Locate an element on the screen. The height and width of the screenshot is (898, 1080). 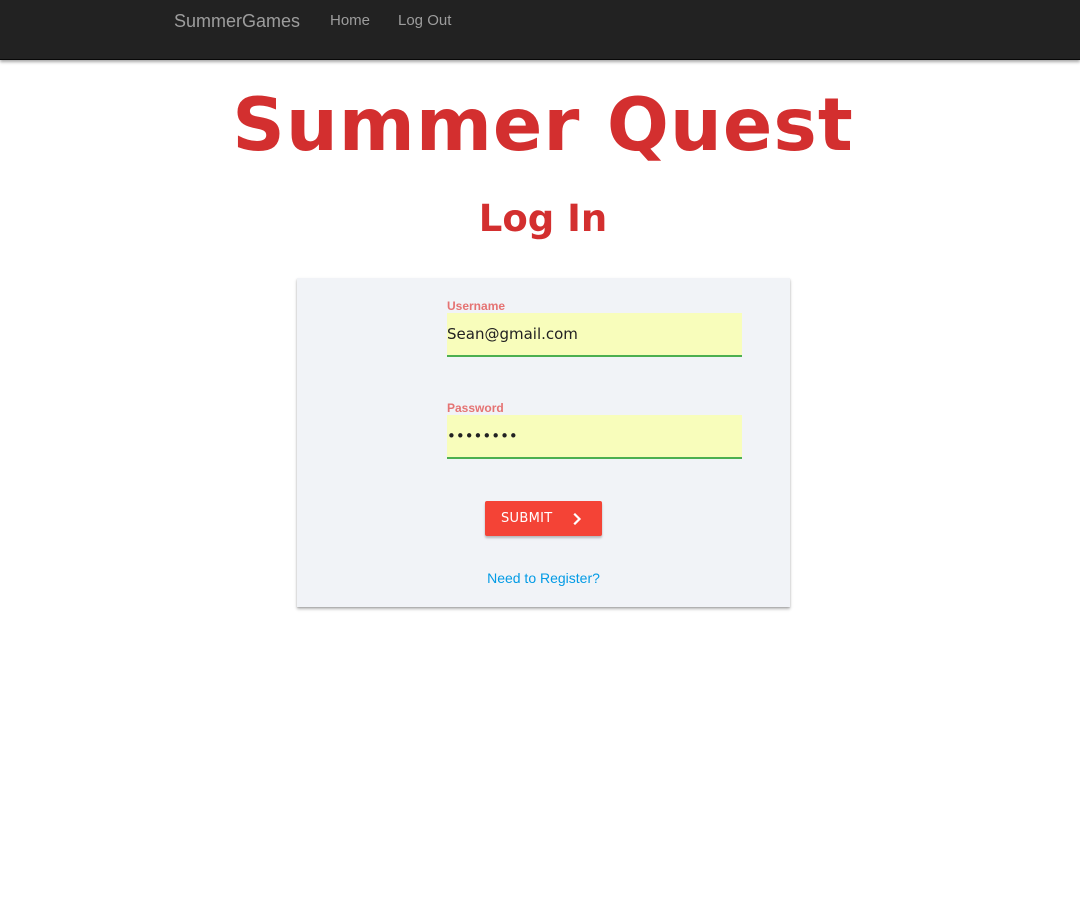
submit-button: SUBMIT is located at coordinates (543, 518).